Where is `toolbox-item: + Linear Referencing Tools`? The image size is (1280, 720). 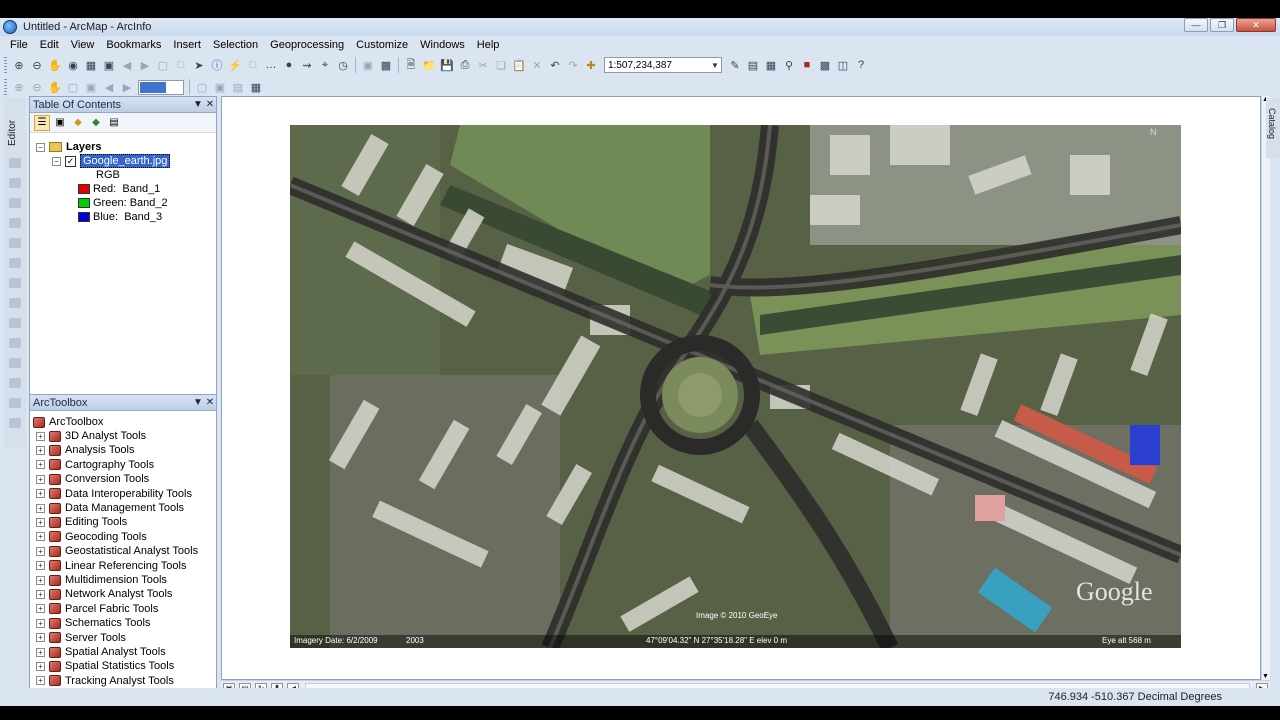
toolbox-item: + Linear Referencing Tools is located at coordinates (111, 566).